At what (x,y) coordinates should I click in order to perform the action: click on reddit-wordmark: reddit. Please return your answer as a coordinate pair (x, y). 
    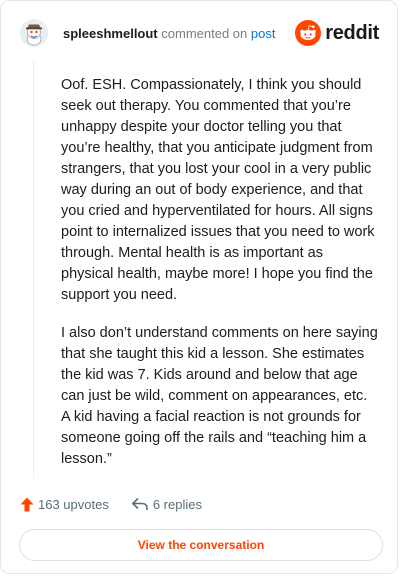
    Looking at the image, I should click on (352, 32).